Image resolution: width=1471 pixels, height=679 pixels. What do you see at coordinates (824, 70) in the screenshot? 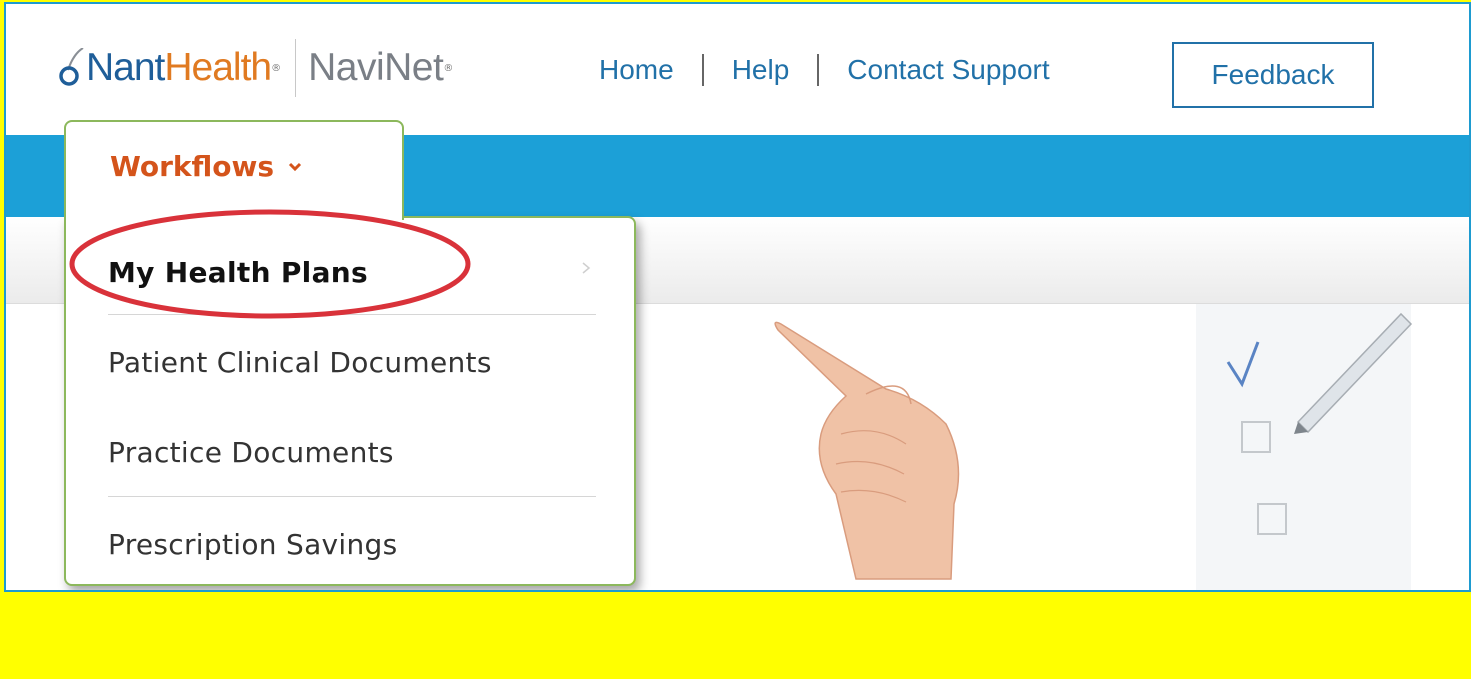
I see `top-nav: Home Help Contact Support` at bounding box center [824, 70].